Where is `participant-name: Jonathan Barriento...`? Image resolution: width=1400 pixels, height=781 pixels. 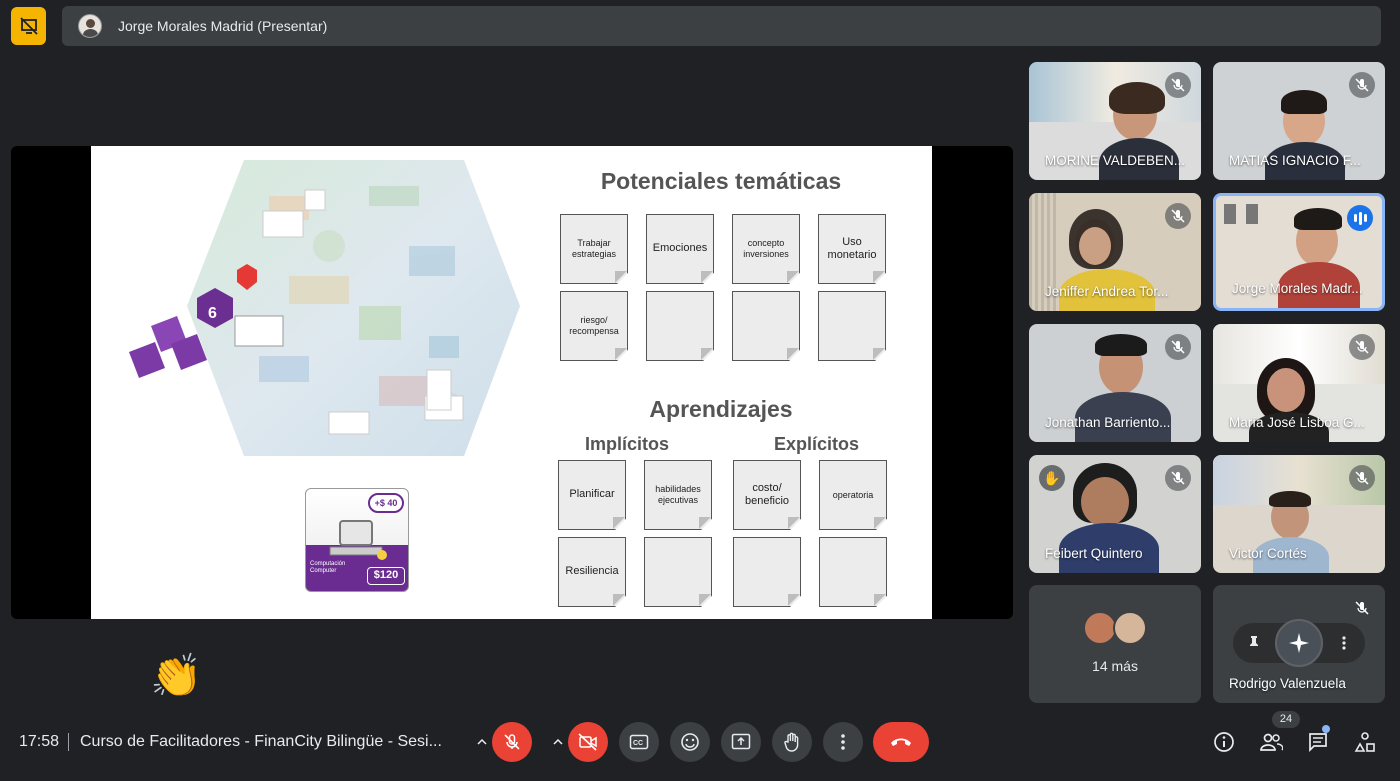 participant-name: Jonathan Barriento... is located at coordinates (1108, 422).